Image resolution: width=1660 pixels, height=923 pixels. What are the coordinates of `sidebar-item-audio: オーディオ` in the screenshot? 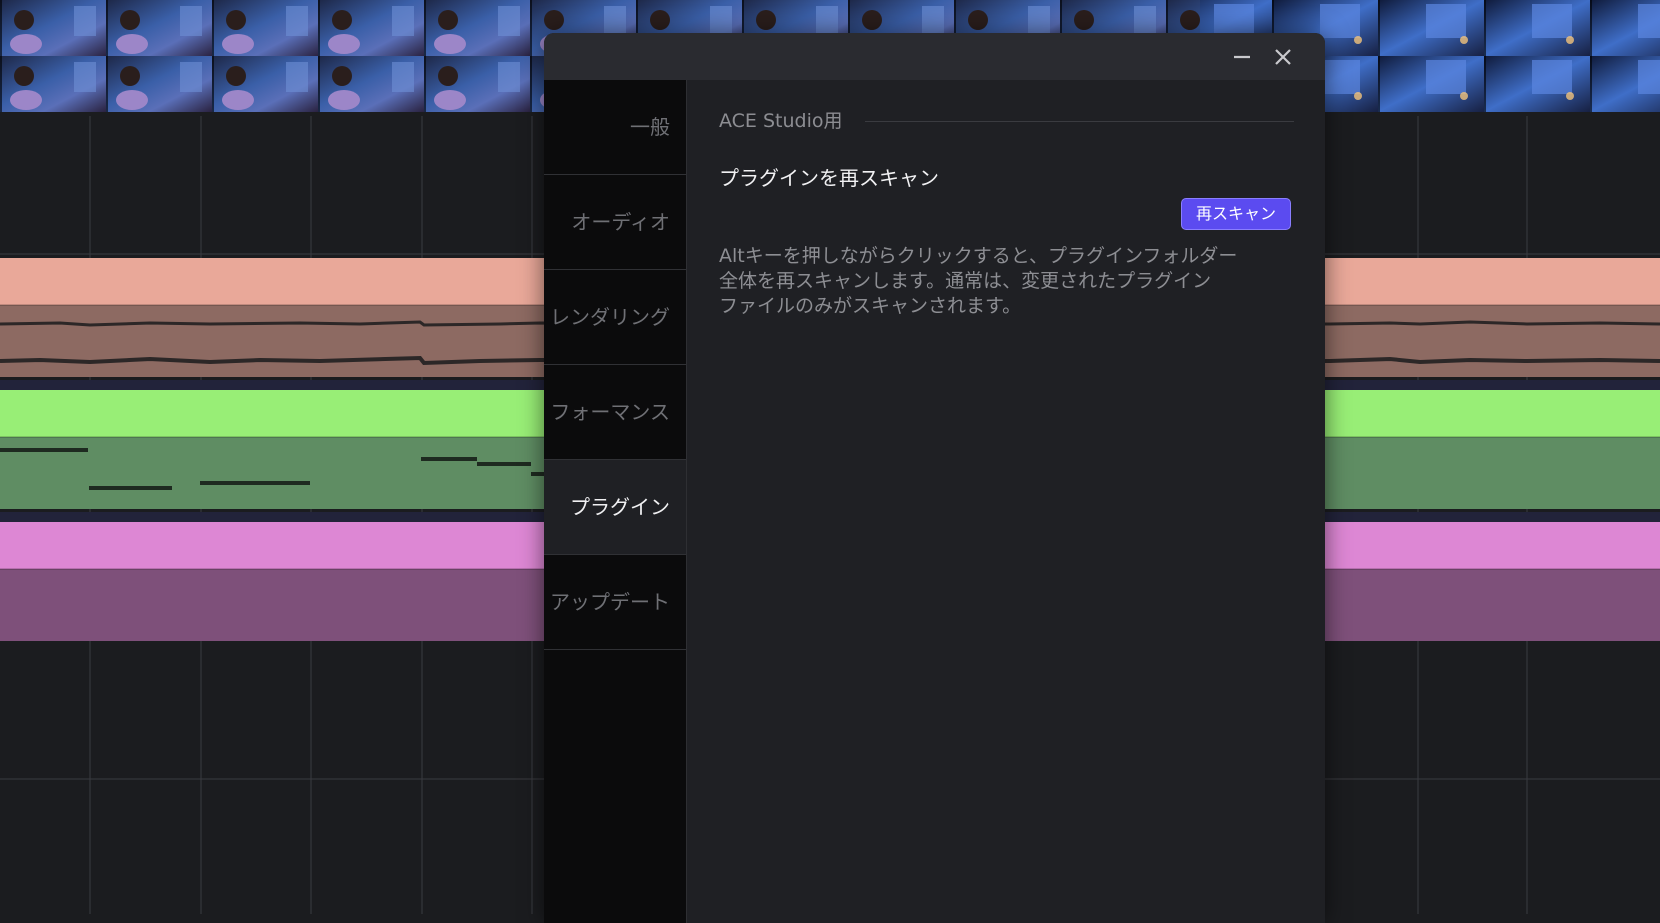 It's located at (615, 222).